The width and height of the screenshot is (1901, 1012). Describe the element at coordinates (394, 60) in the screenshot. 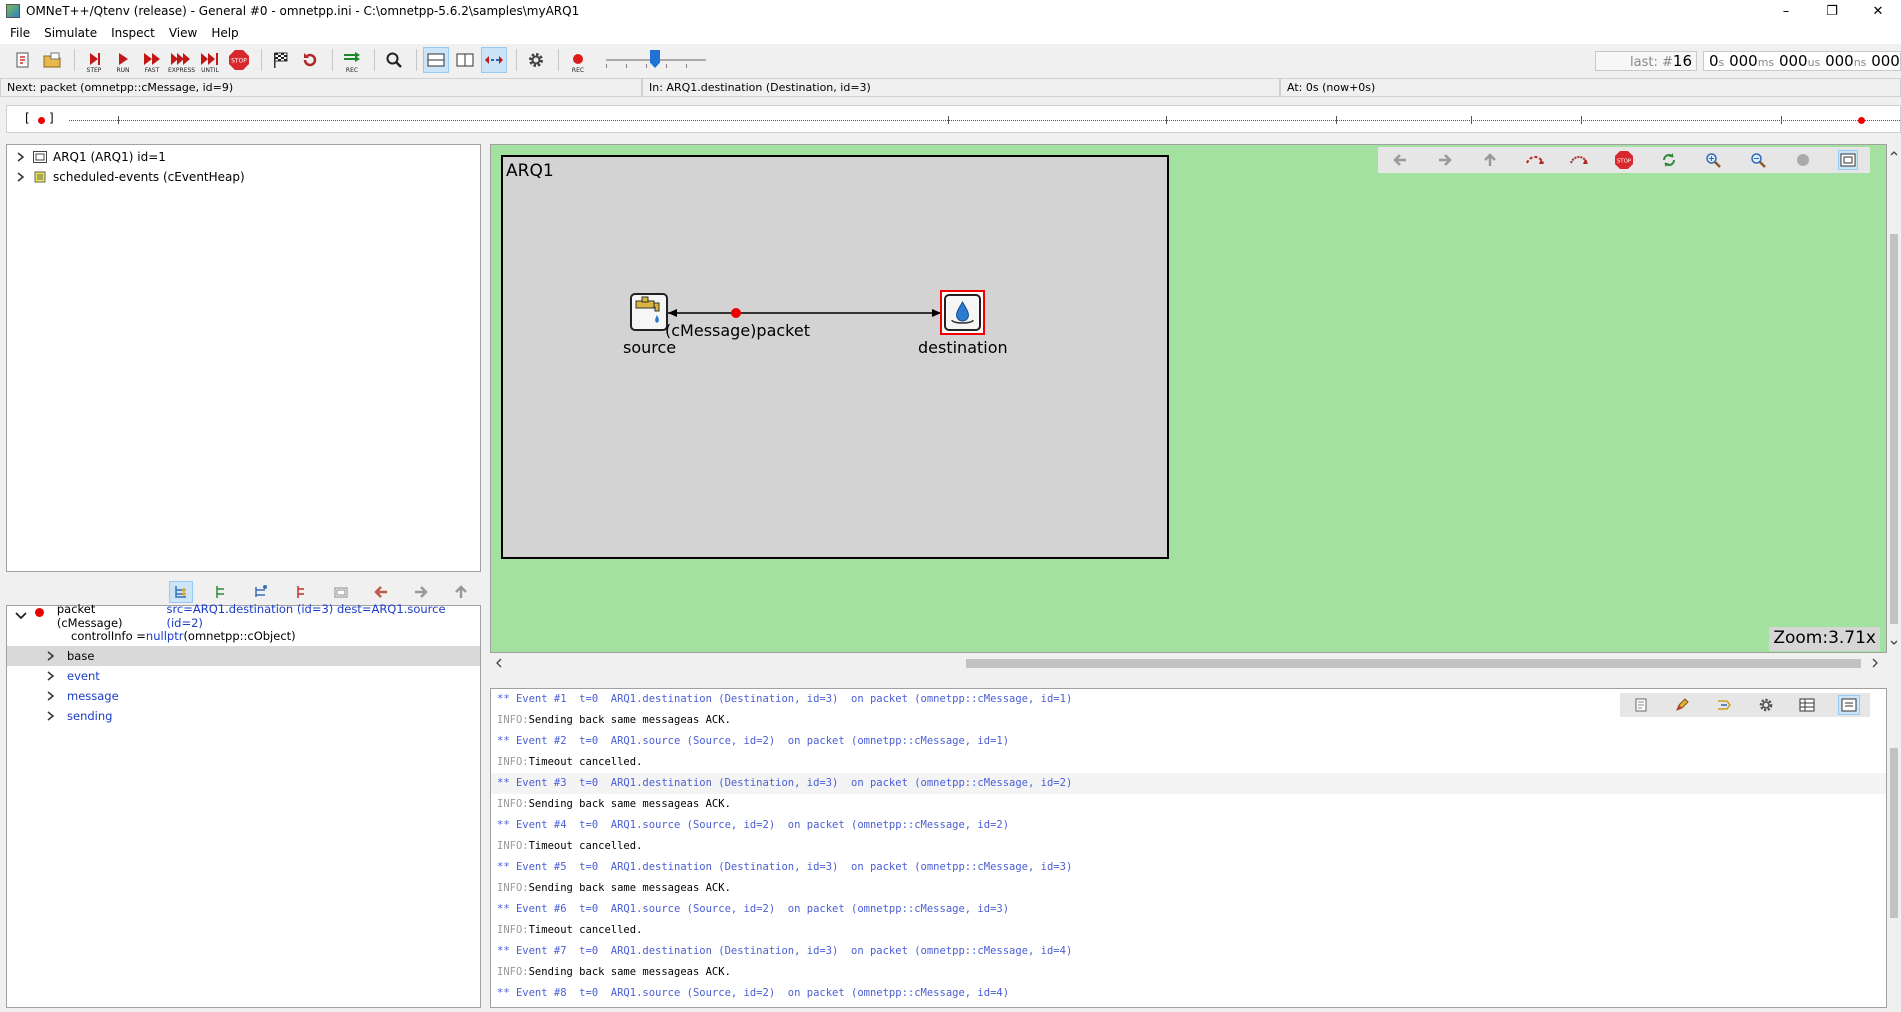

I see `find-button` at that location.